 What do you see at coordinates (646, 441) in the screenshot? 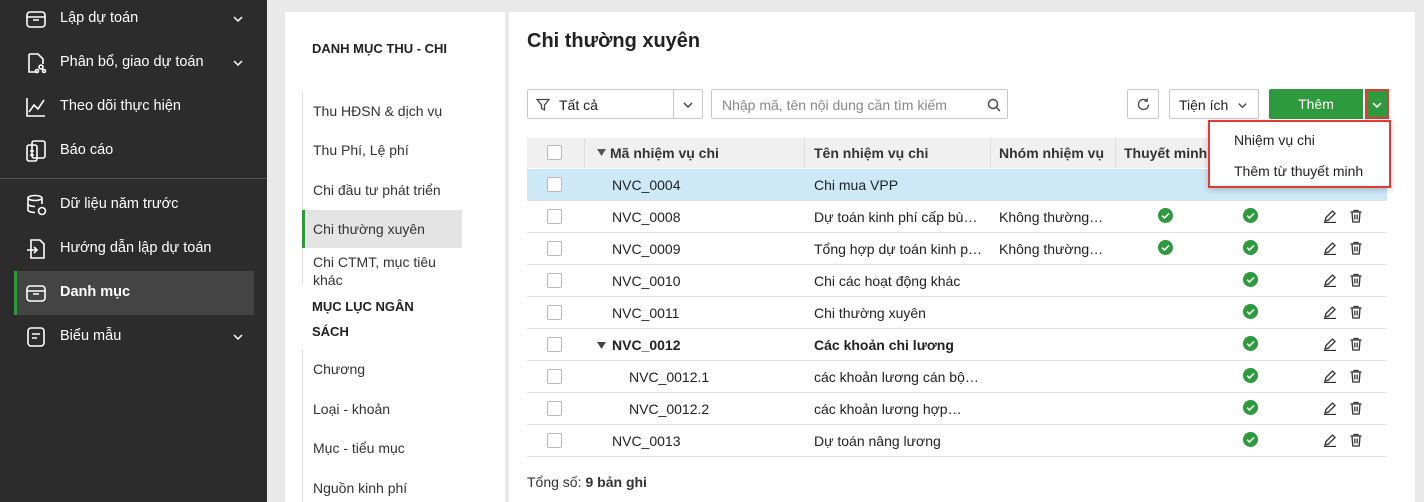
I see `cell-code: NVC_0013` at bounding box center [646, 441].